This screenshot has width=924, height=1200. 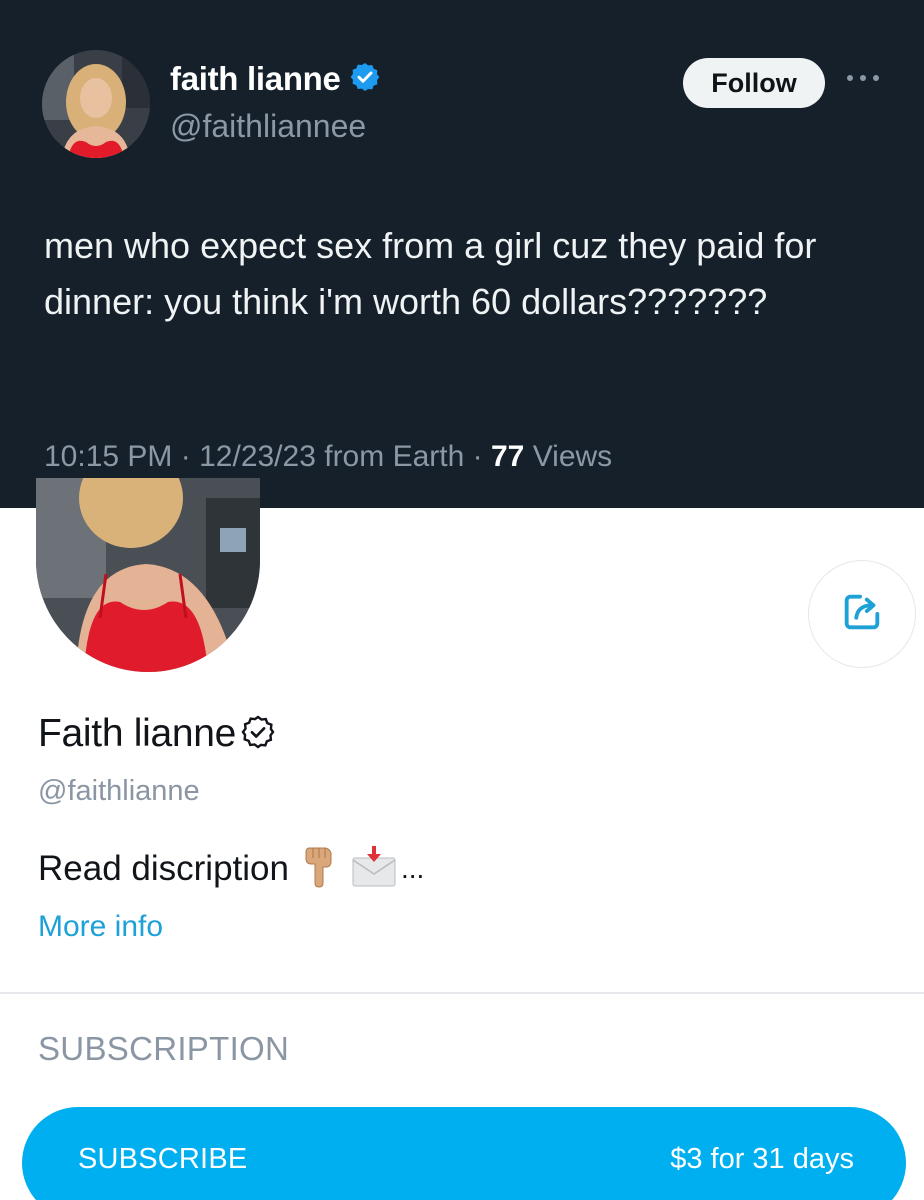 I want to click on profile-handle: @faithlianne, so click(x=119, y=791).